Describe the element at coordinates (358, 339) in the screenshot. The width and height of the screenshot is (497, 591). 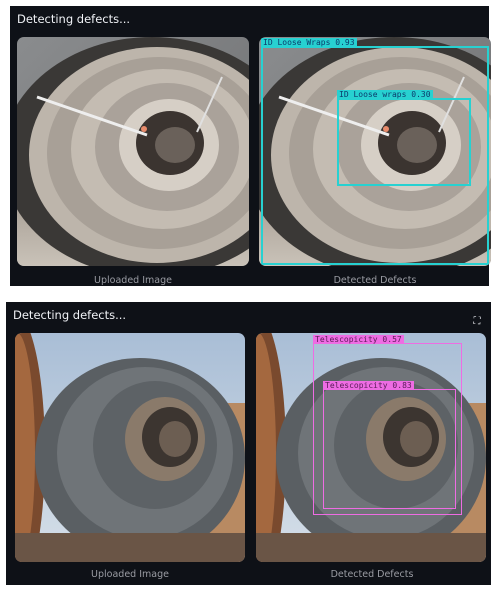
I see `detection-label: Telescopicity 0.57` at that location.